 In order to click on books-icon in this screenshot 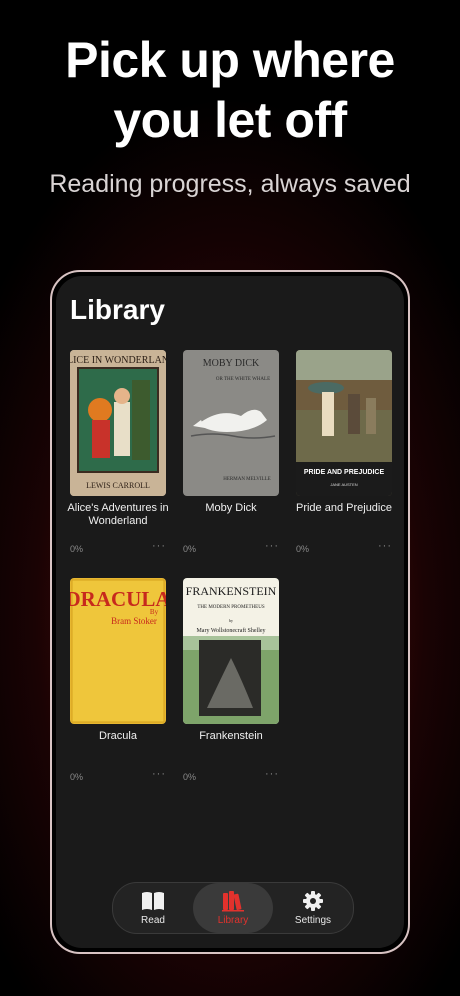, I will do `click(233, 901)`.